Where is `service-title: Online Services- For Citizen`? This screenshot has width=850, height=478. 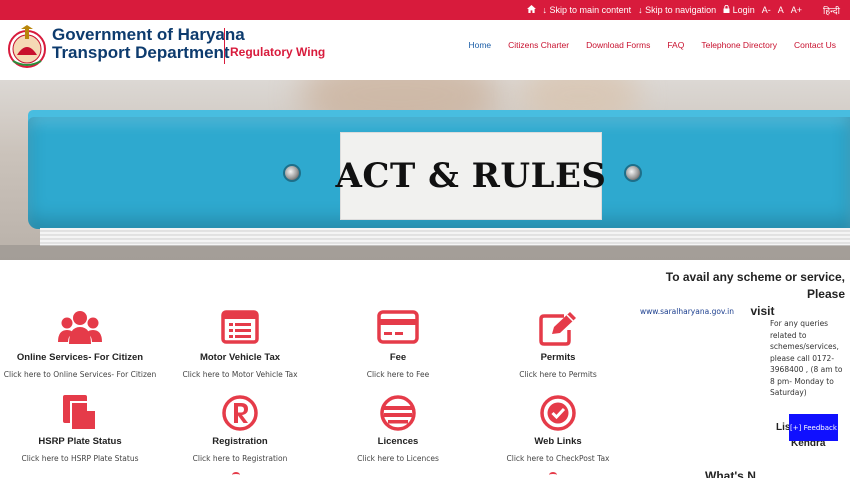
service-title: Online Services- For Citizen is located at coordinates (80, 357).